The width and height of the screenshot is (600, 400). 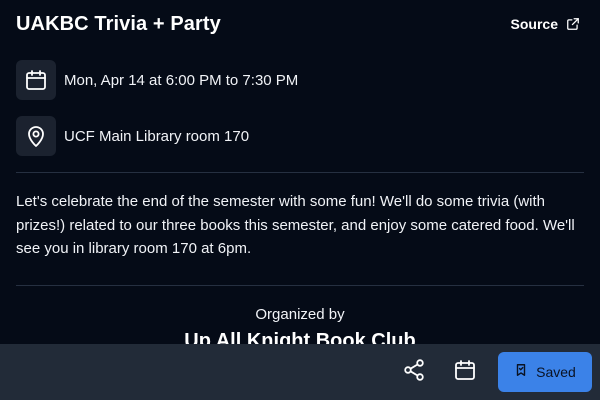 I want to click on external-link-icon, so click(x=573, y=24).